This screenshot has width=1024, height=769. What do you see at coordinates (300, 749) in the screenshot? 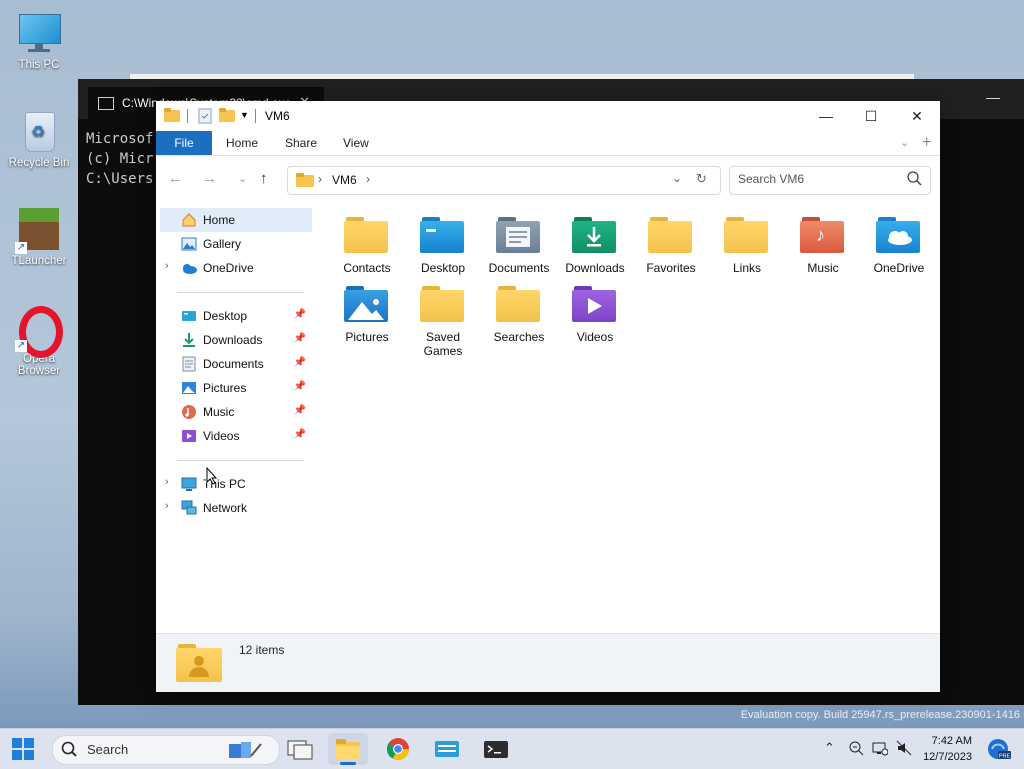
I see `task-view-icon` at bounding box center [300, 749].